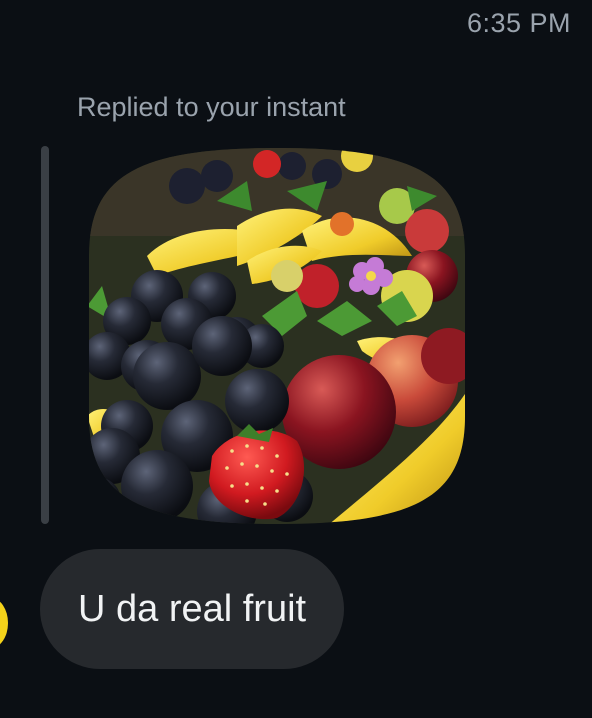 This screenshot has width=592, height=718. I want to click on message-text: U da real fruit, so click(192, 608).